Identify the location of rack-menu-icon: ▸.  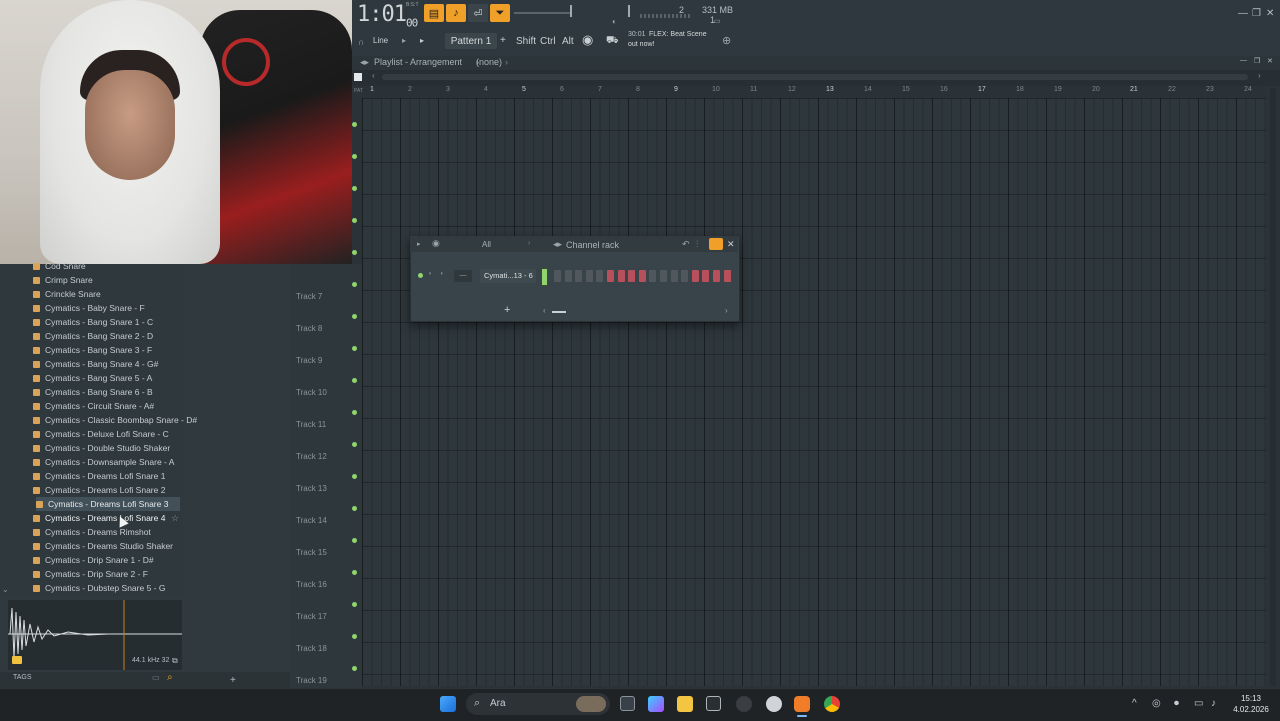
(419, 244).